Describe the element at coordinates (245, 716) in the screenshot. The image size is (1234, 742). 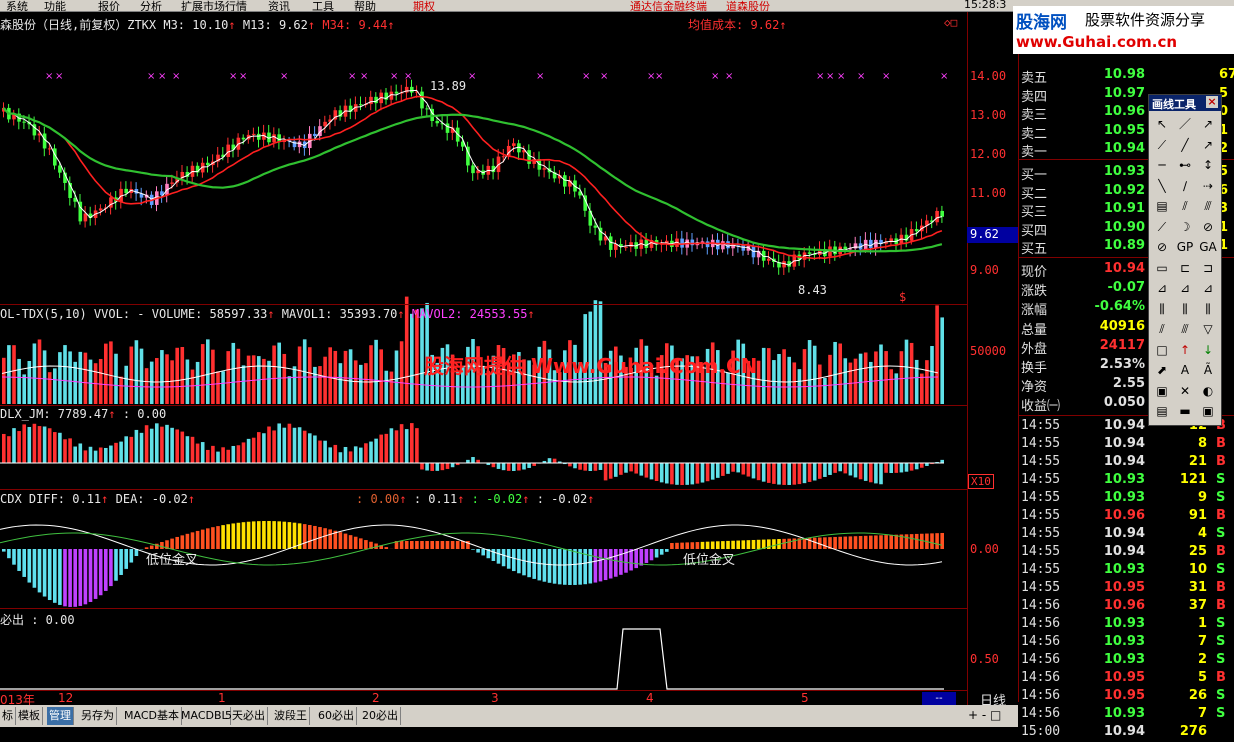
I see `tab-5day: 5天必出` at that location.